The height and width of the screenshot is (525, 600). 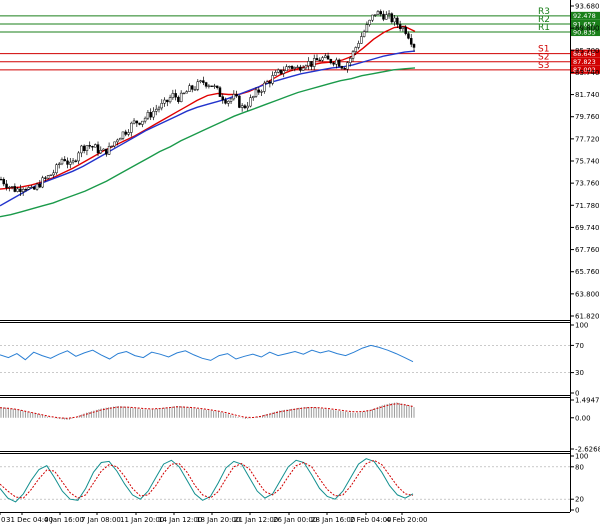 What do you see at coordinates (587, 117) in the screenshot?
I see `price-tick-label: 79.760` at bounding box center [587, 117].